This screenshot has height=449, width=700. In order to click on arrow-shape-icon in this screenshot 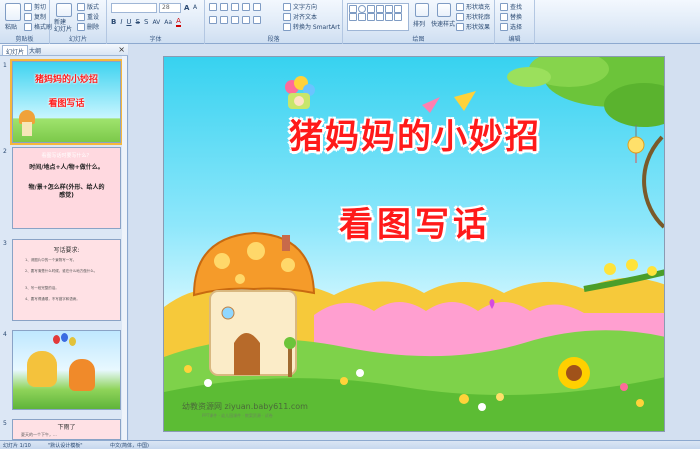, I will do `click(380, 9)`.